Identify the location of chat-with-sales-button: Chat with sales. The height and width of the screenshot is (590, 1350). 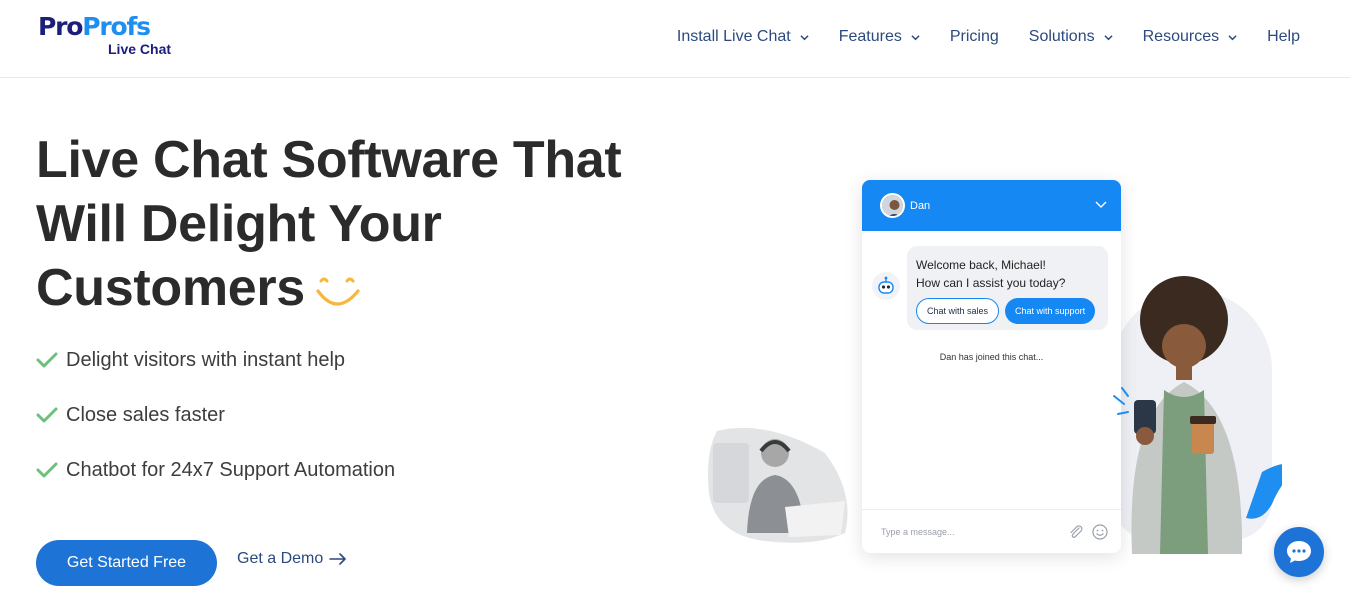
(958, 311).